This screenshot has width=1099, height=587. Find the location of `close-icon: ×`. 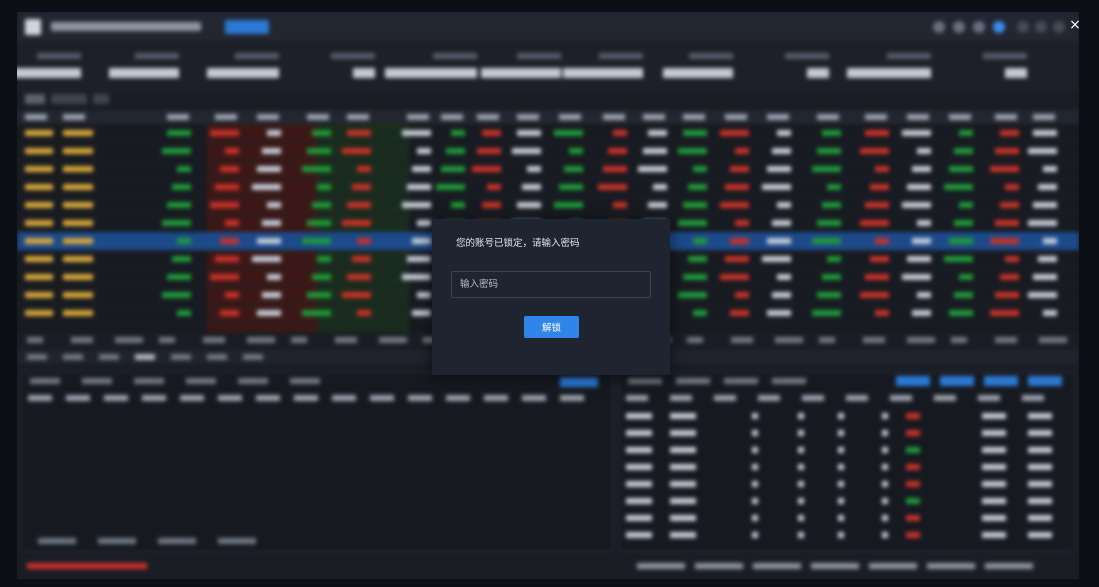

close-icon: × is located at coordinates (1075, 25).